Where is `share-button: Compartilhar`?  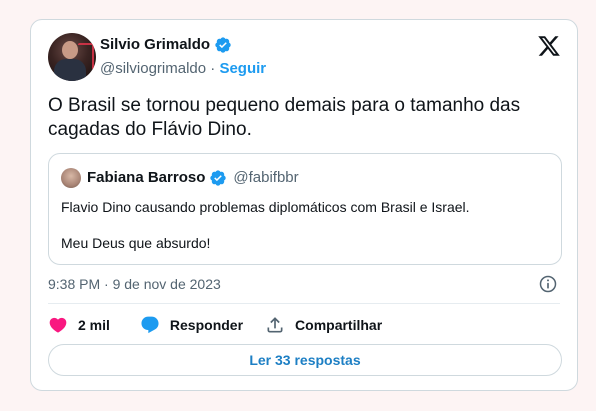
share-button: Compartilhar is located at coordinates (323, 325).